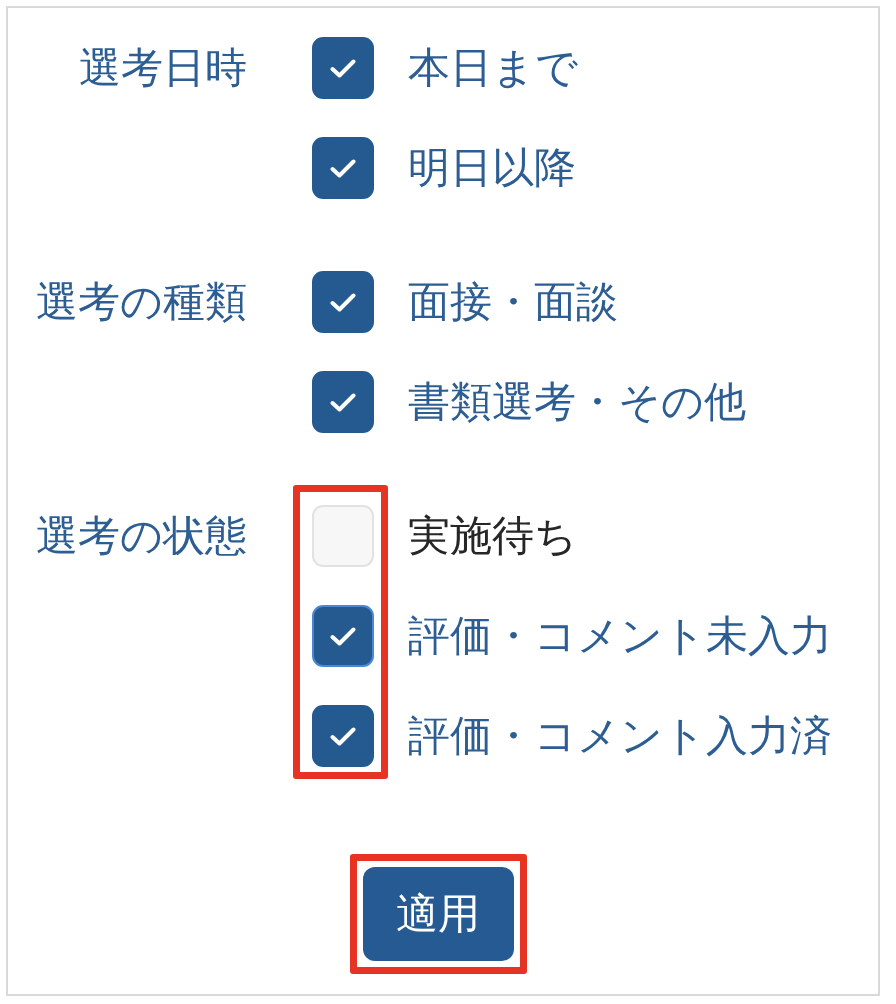 Image resolution: width=896 pixels, height=1004 pixels. What do you see at coordinates (438, 914) in the screenshot?
I see `apply-button: 適用` at bounding box center [438, 914].